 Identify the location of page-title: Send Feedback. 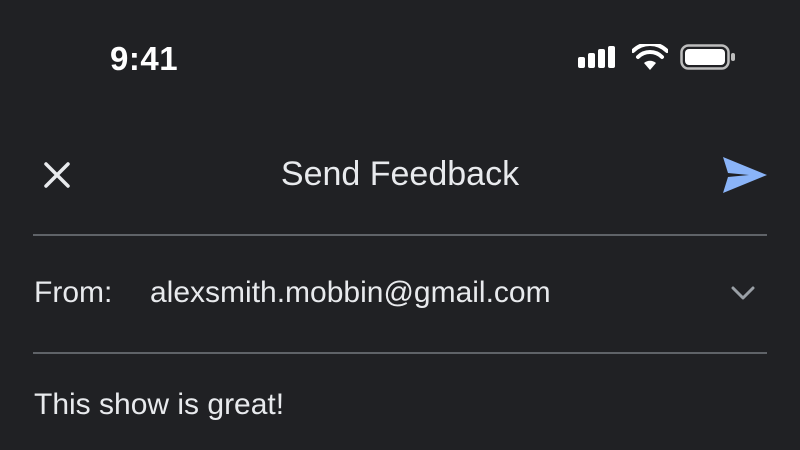
(400, 174).